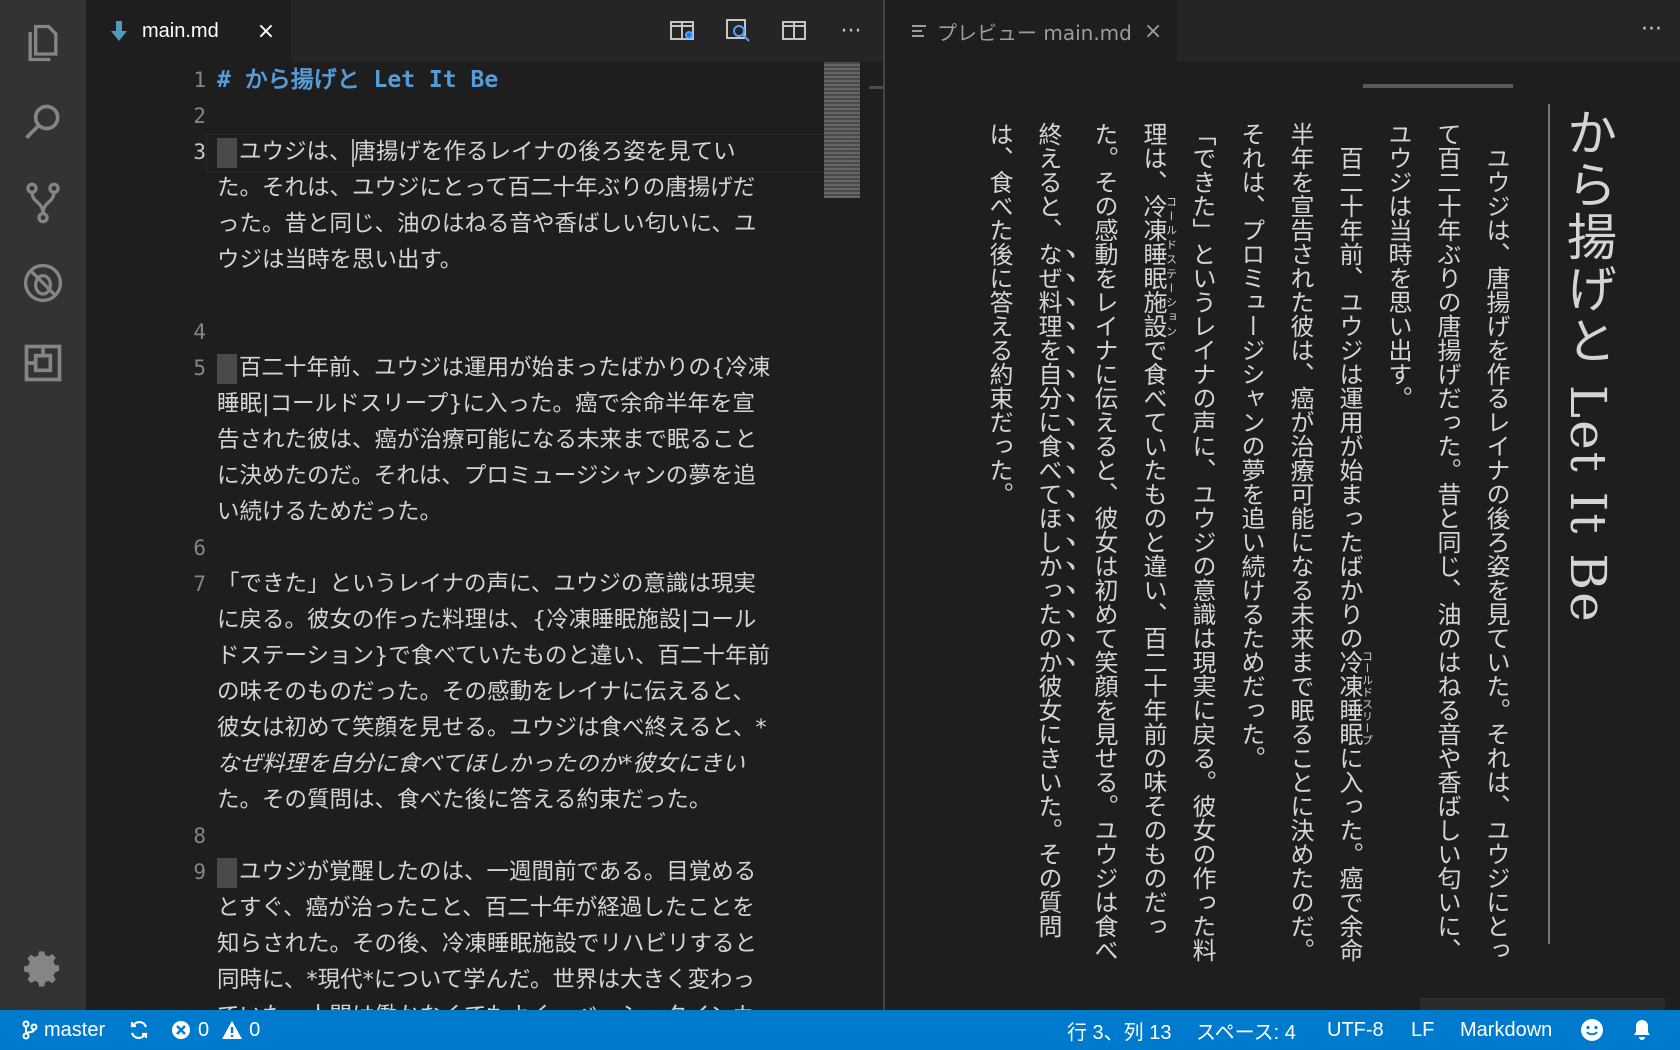 Image resolution: width=1680 pixels, height=1050 pixels. I want to click on code-line: 睡眠|コールドスリープ}に入った。癌で余命半年を宣, so click(486, 404).